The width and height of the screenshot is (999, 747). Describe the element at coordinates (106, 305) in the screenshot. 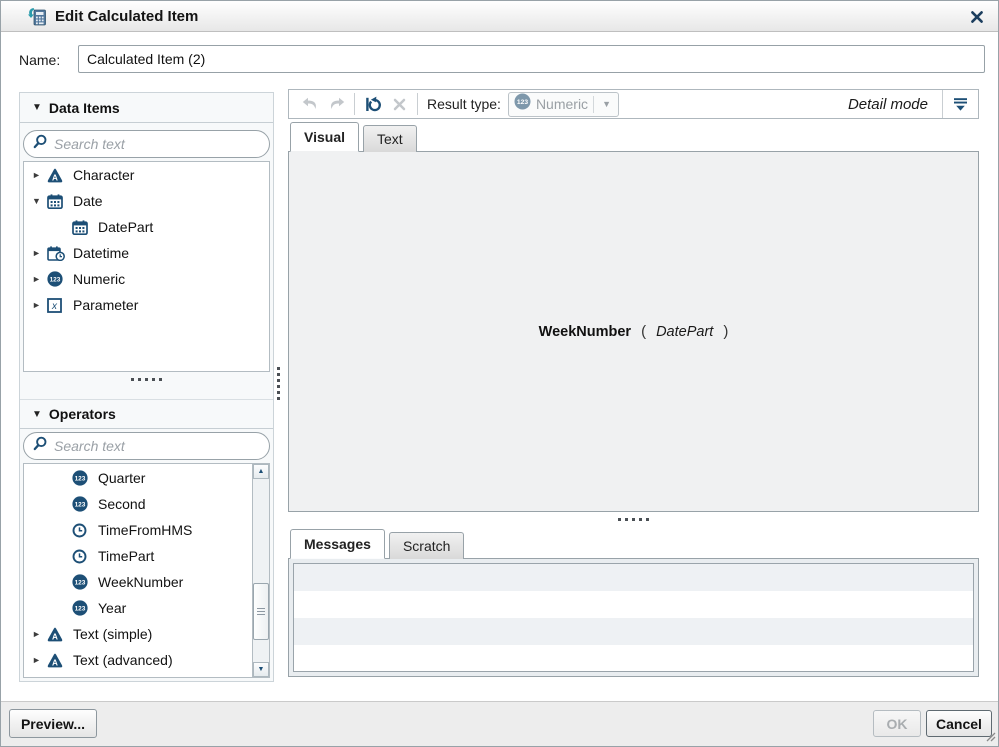

I see `tree-item-label: Parameter` at that location.